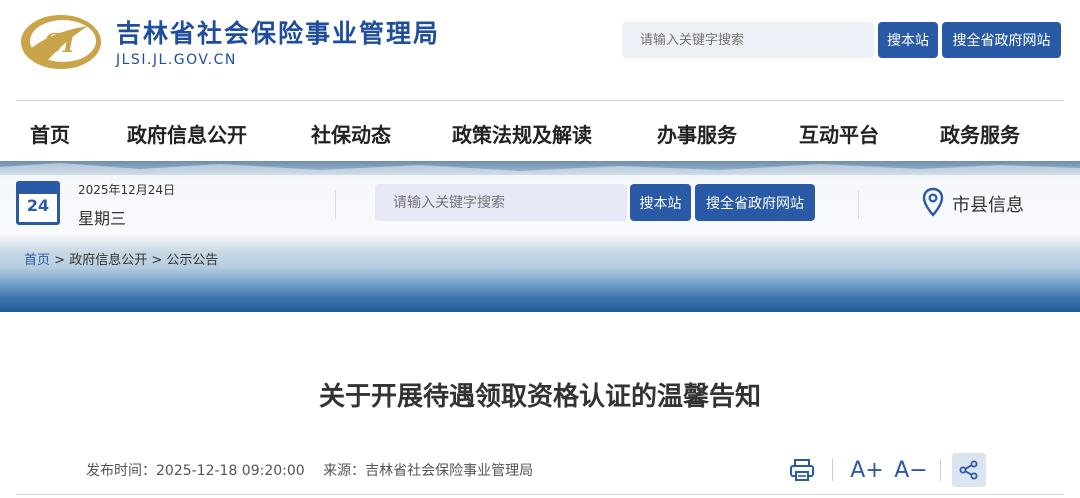 The height and width of the screenshot is (498, 1080). I want to click on location-pin-icon, so click(933, 202).